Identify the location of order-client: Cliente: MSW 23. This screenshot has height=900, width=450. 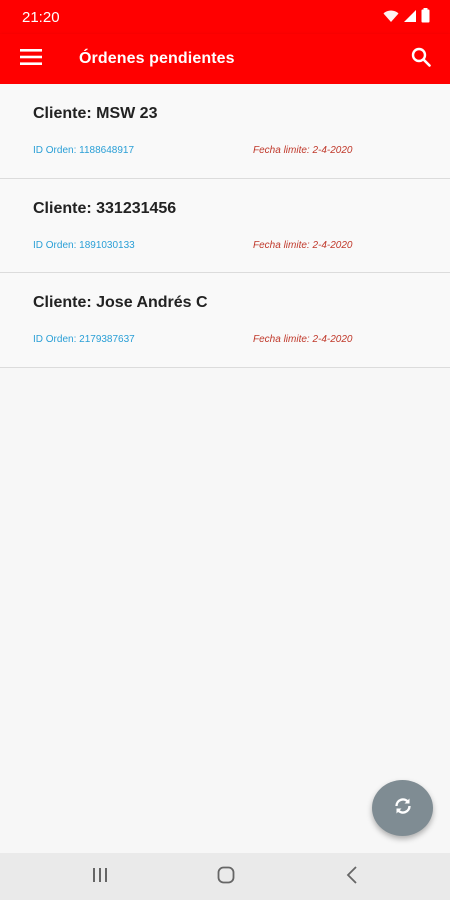
(95, 113).